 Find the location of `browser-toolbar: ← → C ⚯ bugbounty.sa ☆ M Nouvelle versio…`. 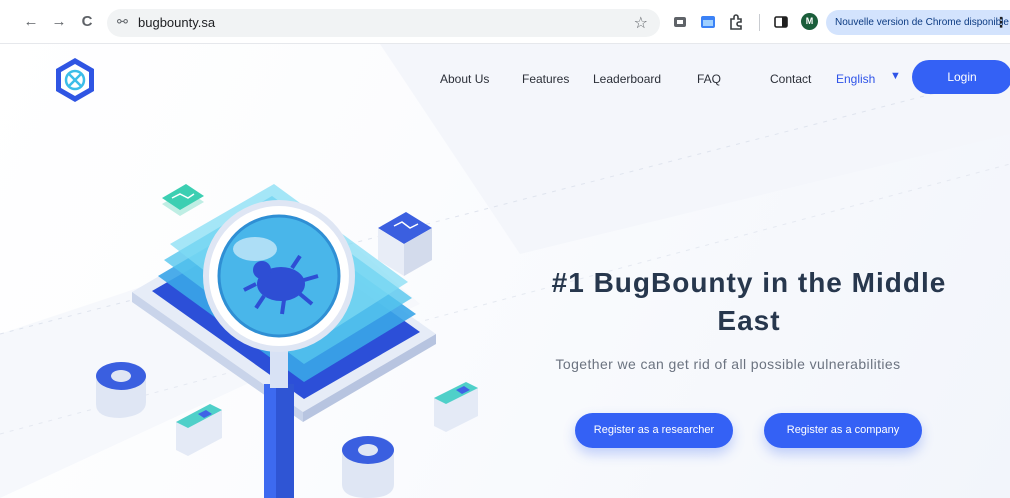

browser-toolbar: ← → C ⚯ bugbounty.sa ☆ M Nouvelle versio… is located at coordinates (505, 22).